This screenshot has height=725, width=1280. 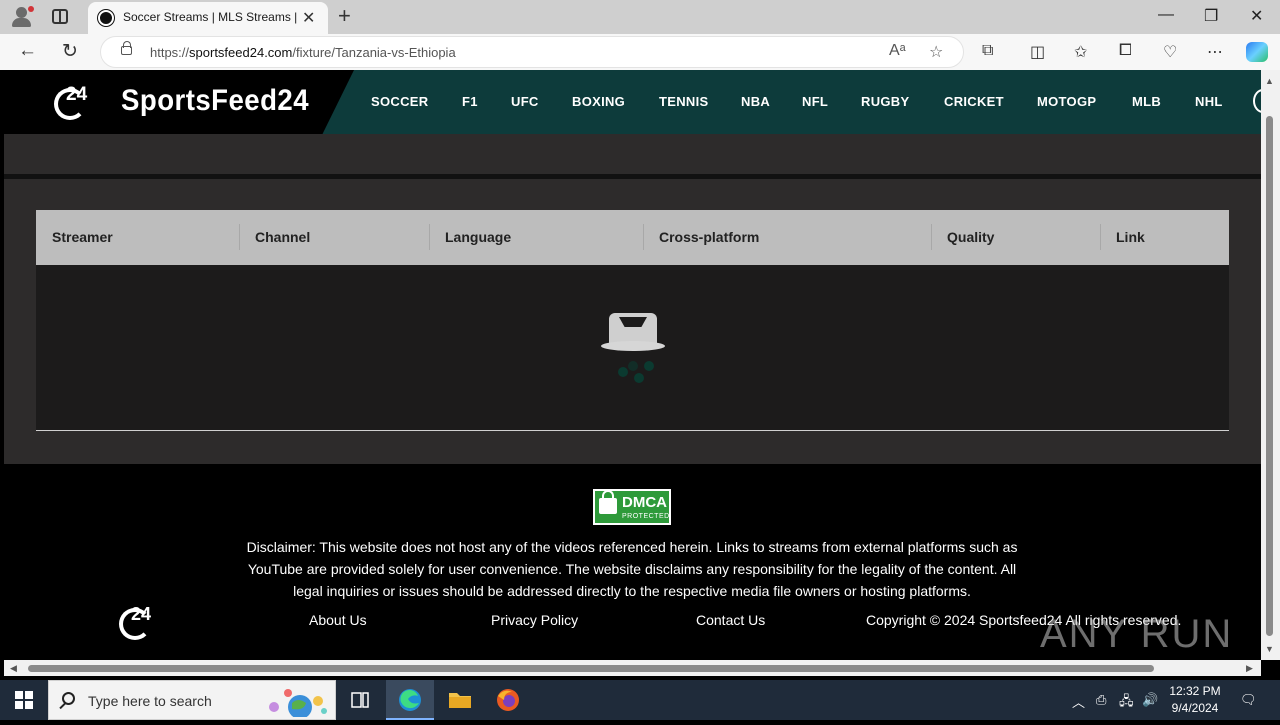 What do you see at coordinates (298, 703) in the screenshot?
I see `search-highlight-art-icon` at bounding box center [298, 703].